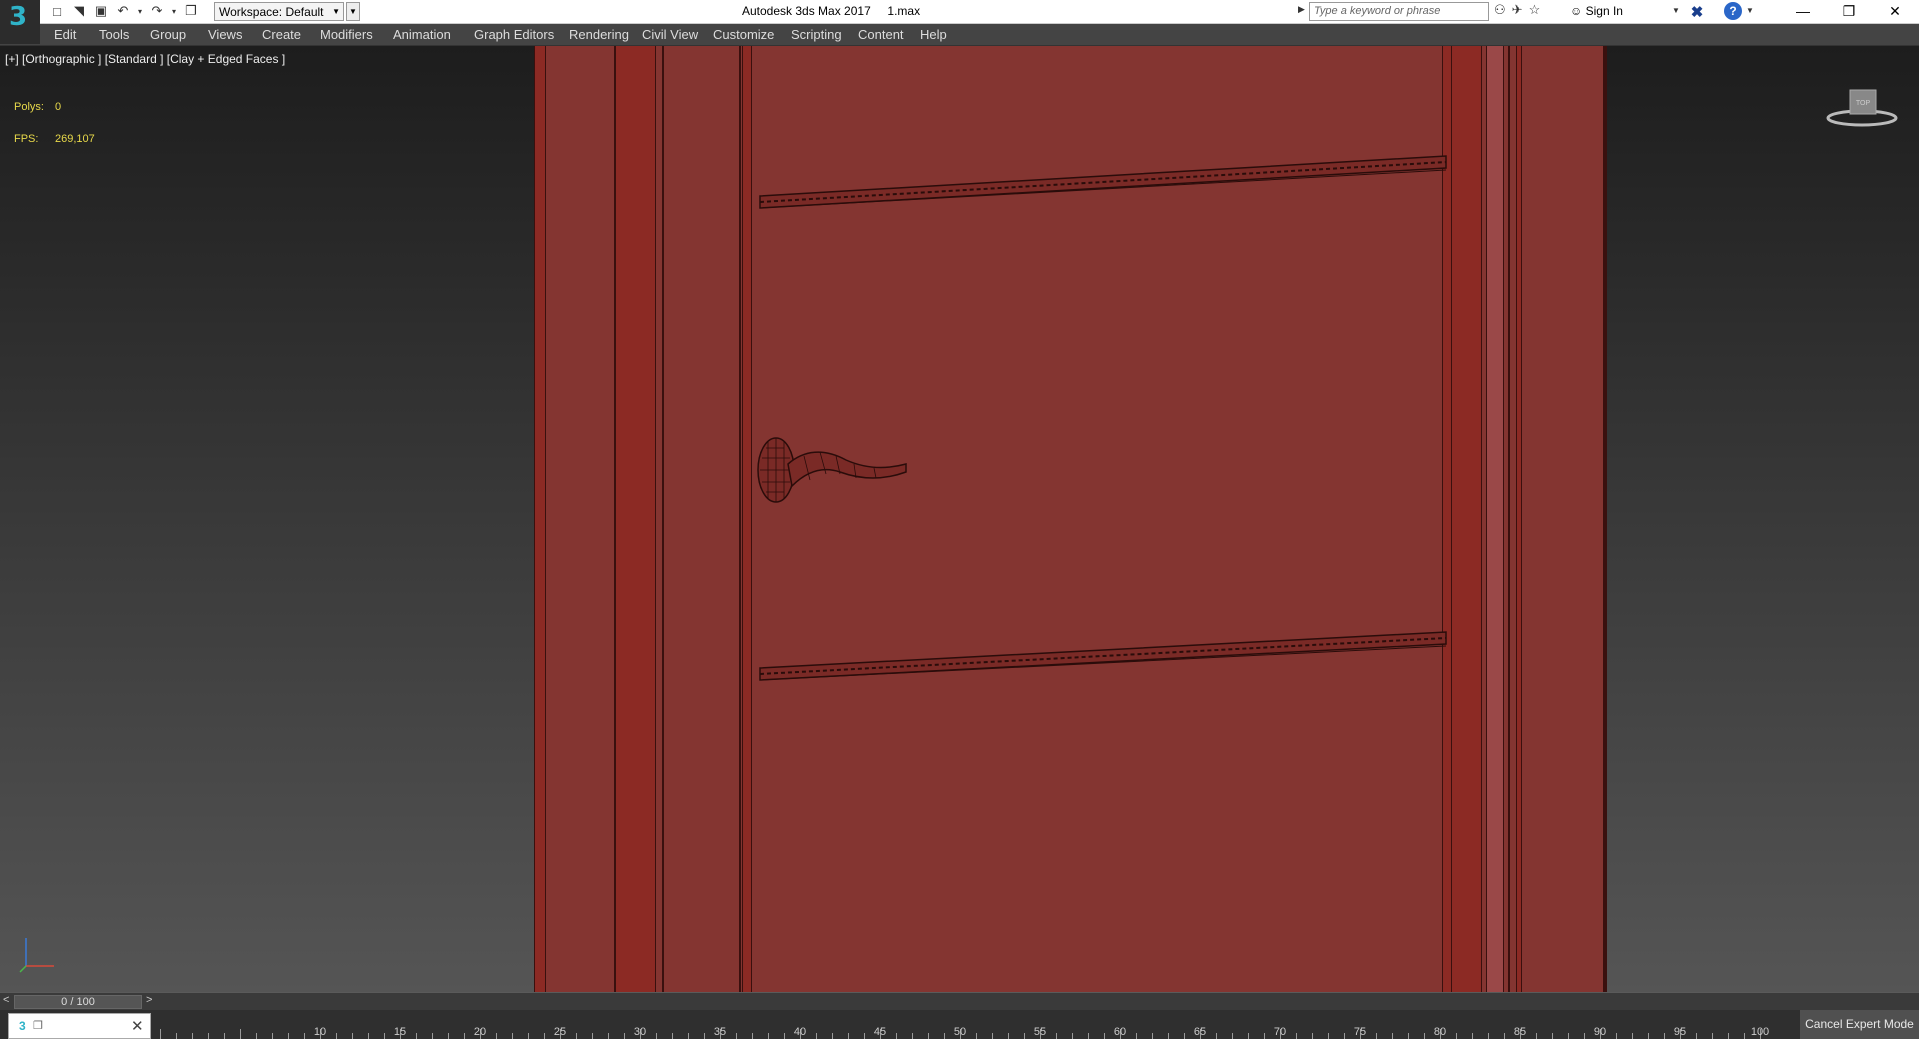  Describe the element at coordinates (1803, 12) in the screenshot. I see `minimize-button: —` at that location.